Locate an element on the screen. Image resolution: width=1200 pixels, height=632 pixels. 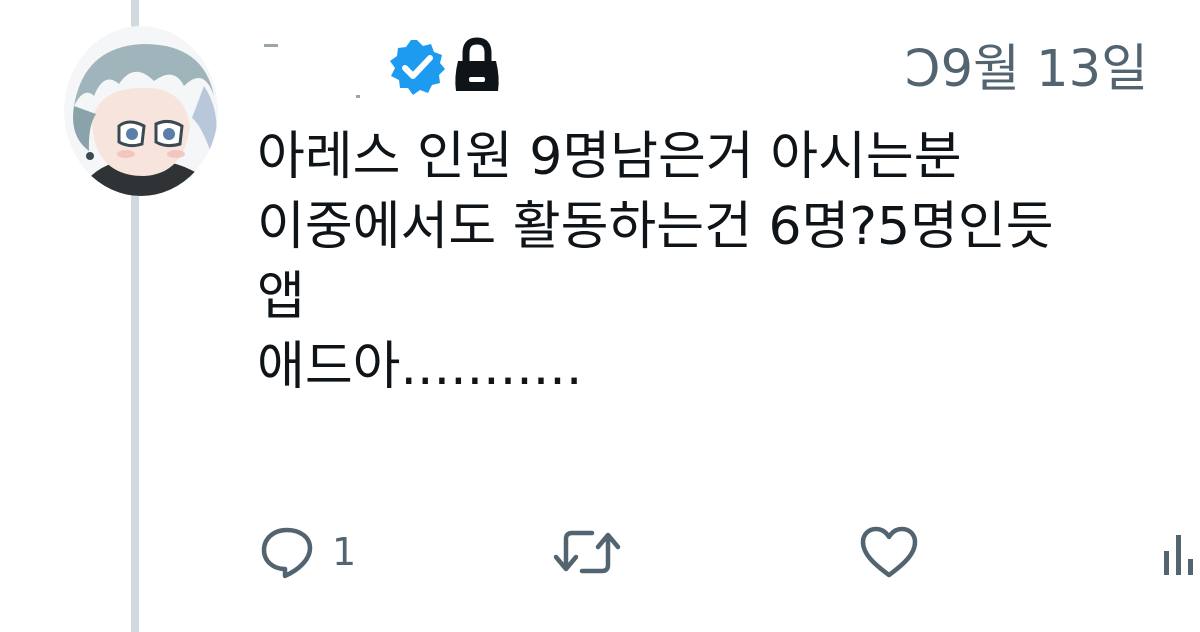
tweet-text-line: 아레스 인원 9명남은거 아시는분 is located at coordinates (609, 157).